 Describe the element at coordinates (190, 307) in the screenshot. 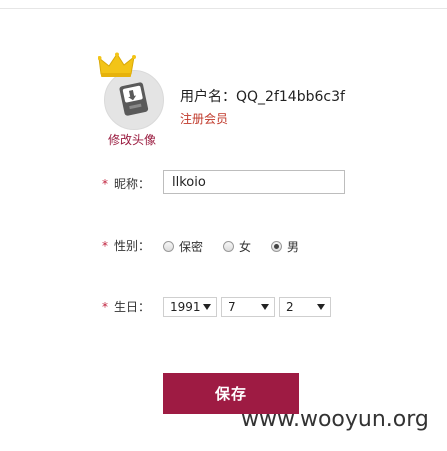

I see `birth-year-select: 1991` at that location.